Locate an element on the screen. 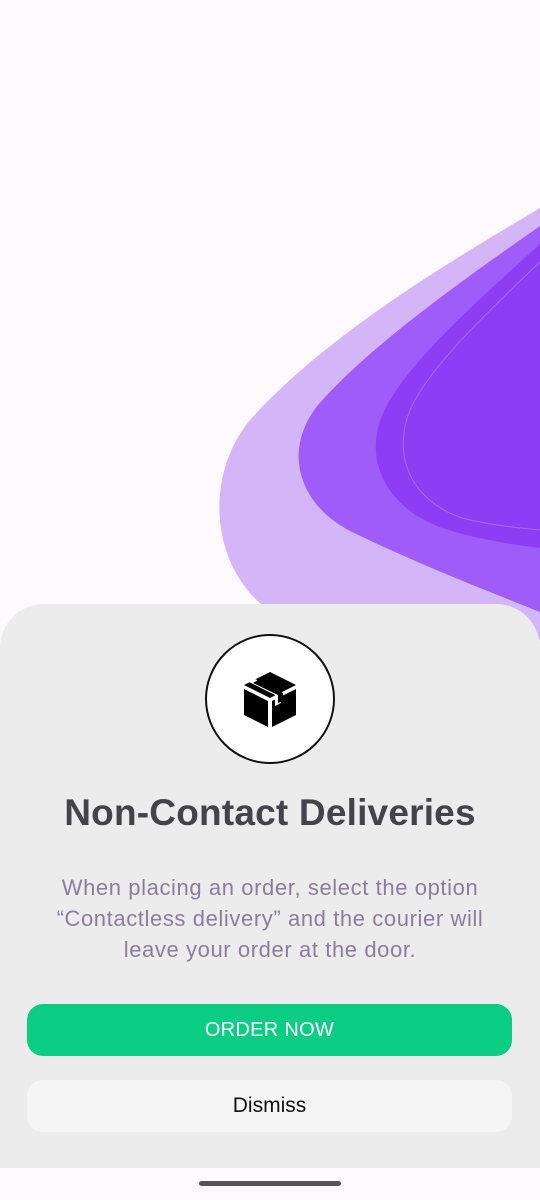 The width and height of the screenshot is (540, 1200). package-box-icon is located at coordinates (270, 699).